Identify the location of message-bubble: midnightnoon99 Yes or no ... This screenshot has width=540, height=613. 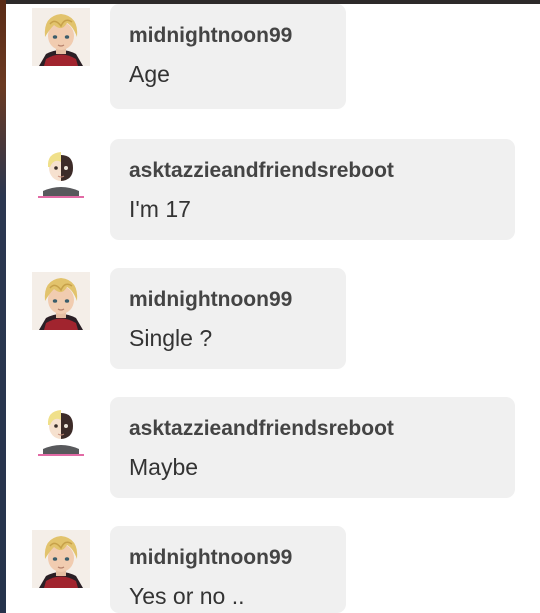
(228, 569).